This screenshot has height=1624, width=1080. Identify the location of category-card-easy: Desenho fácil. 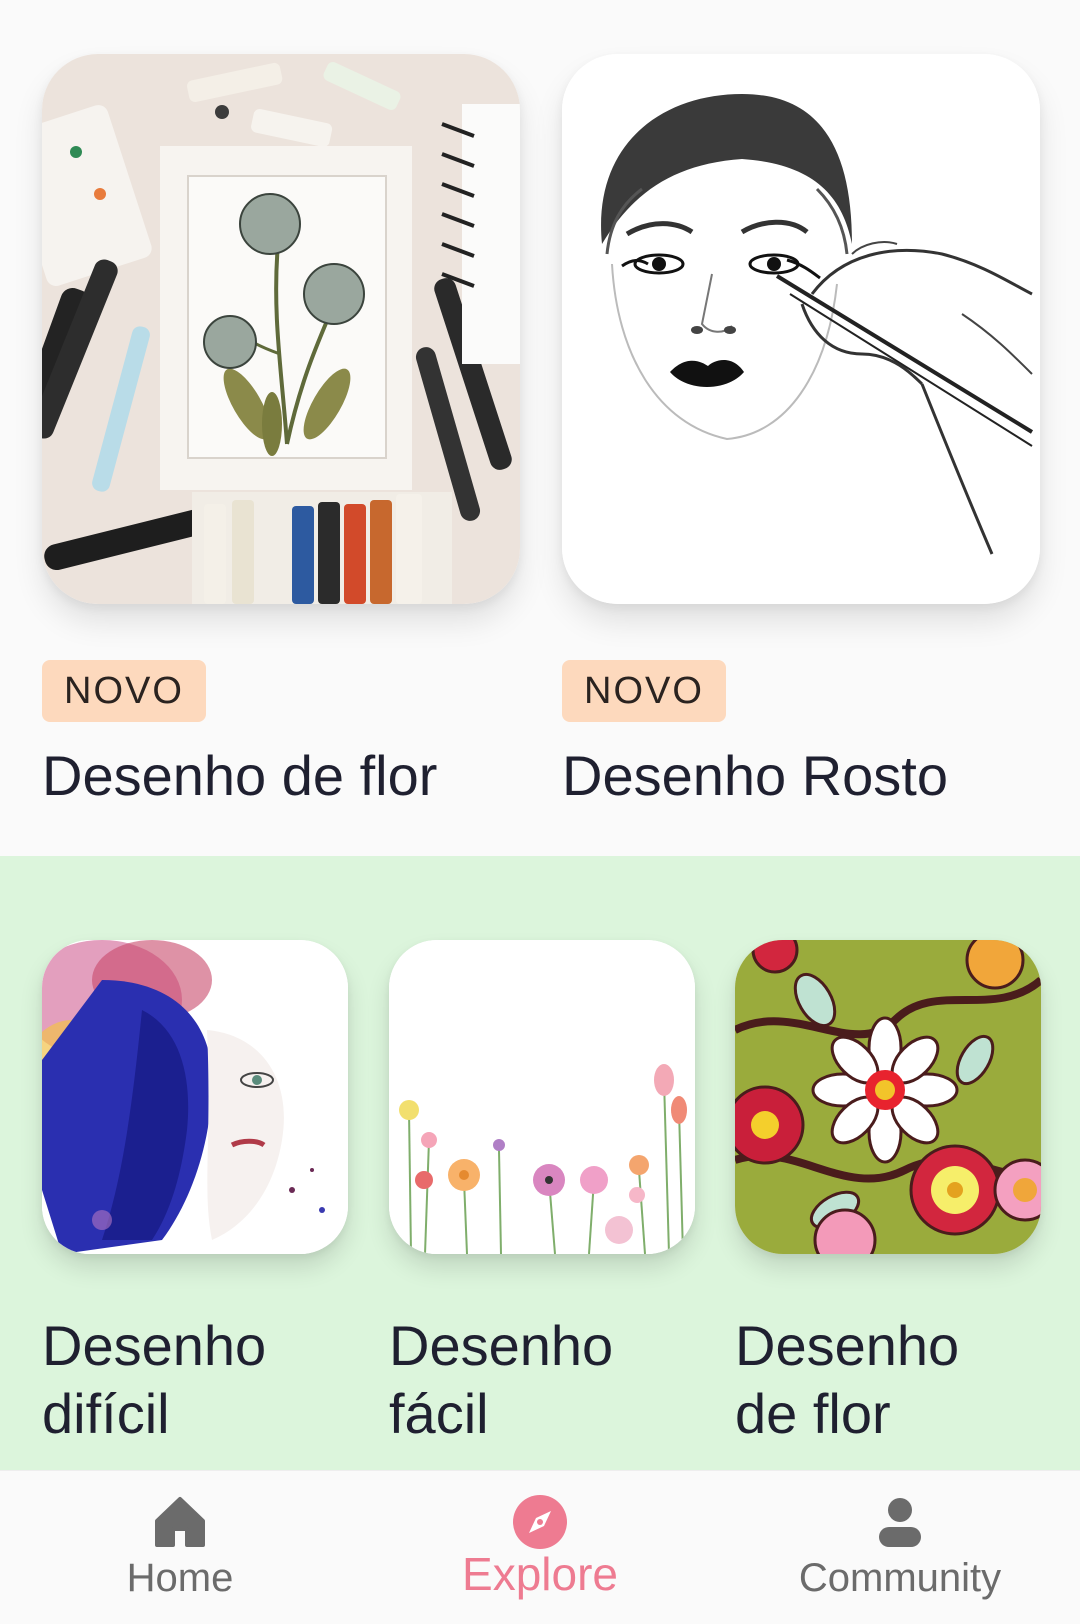
(542, 1194).